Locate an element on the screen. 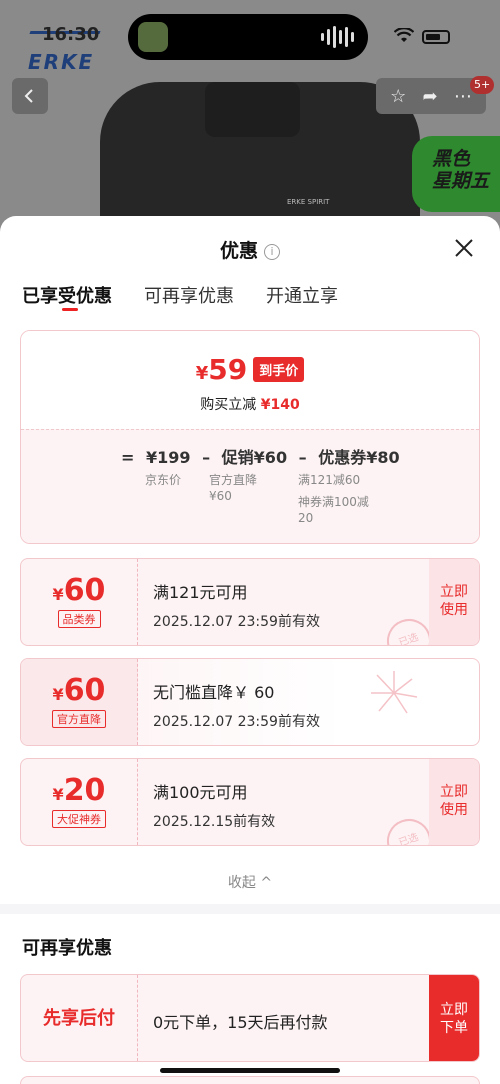 The image size is (500, 1084). sheet-header: 优惠 i is located at coordinates (250, 248).